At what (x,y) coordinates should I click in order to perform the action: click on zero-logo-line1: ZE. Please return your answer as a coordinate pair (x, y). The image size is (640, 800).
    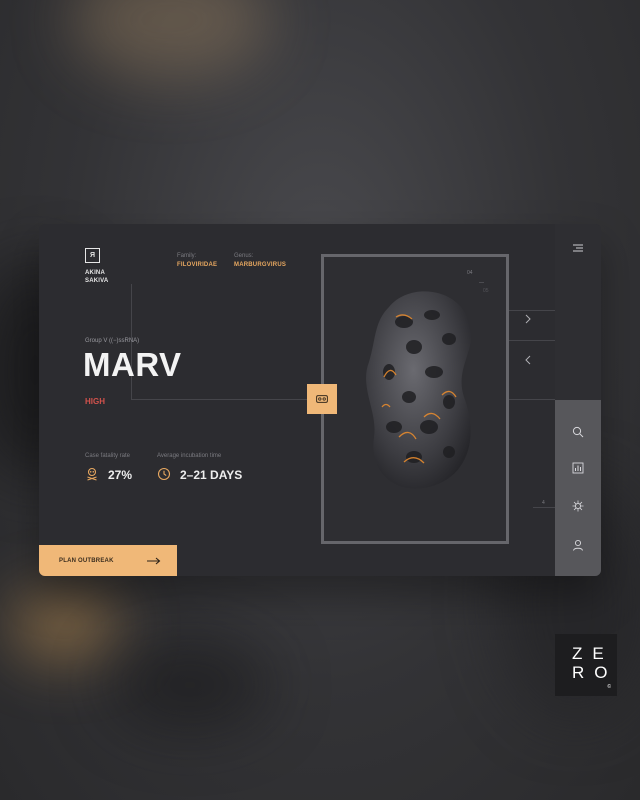
    Looking at the image, I should click on (593, 653).